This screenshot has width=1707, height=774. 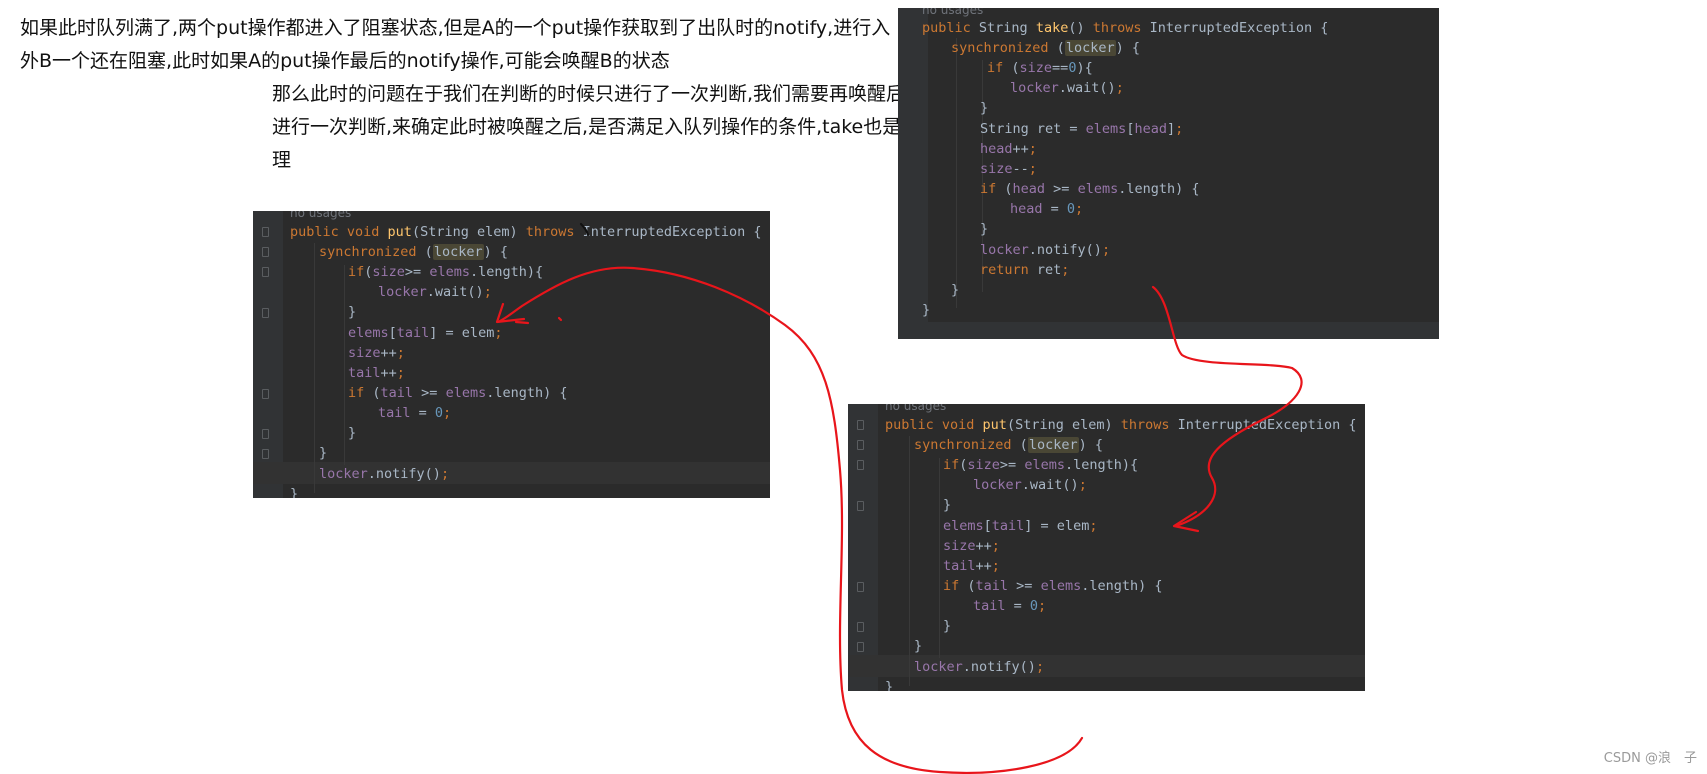 I want to click on code-line: if (head >= elems.length) {, so click(x=1089, y=189).